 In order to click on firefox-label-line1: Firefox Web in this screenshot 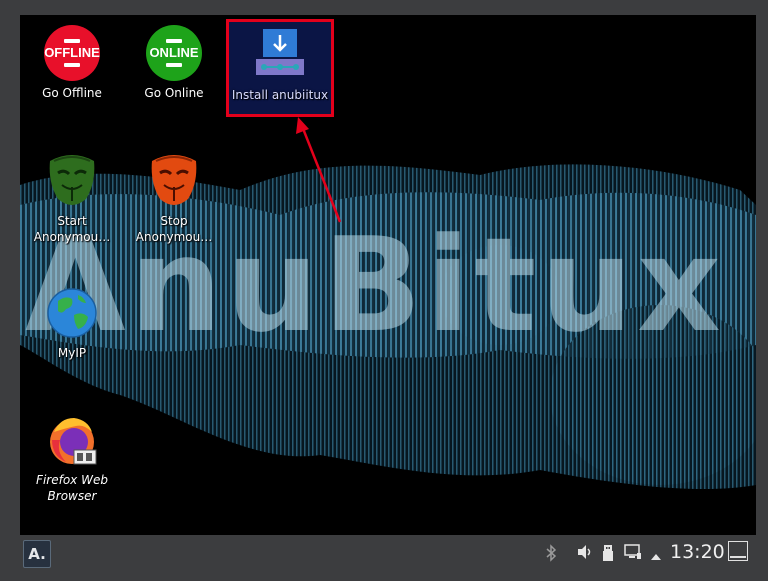, I will do `click(72, 480)`.